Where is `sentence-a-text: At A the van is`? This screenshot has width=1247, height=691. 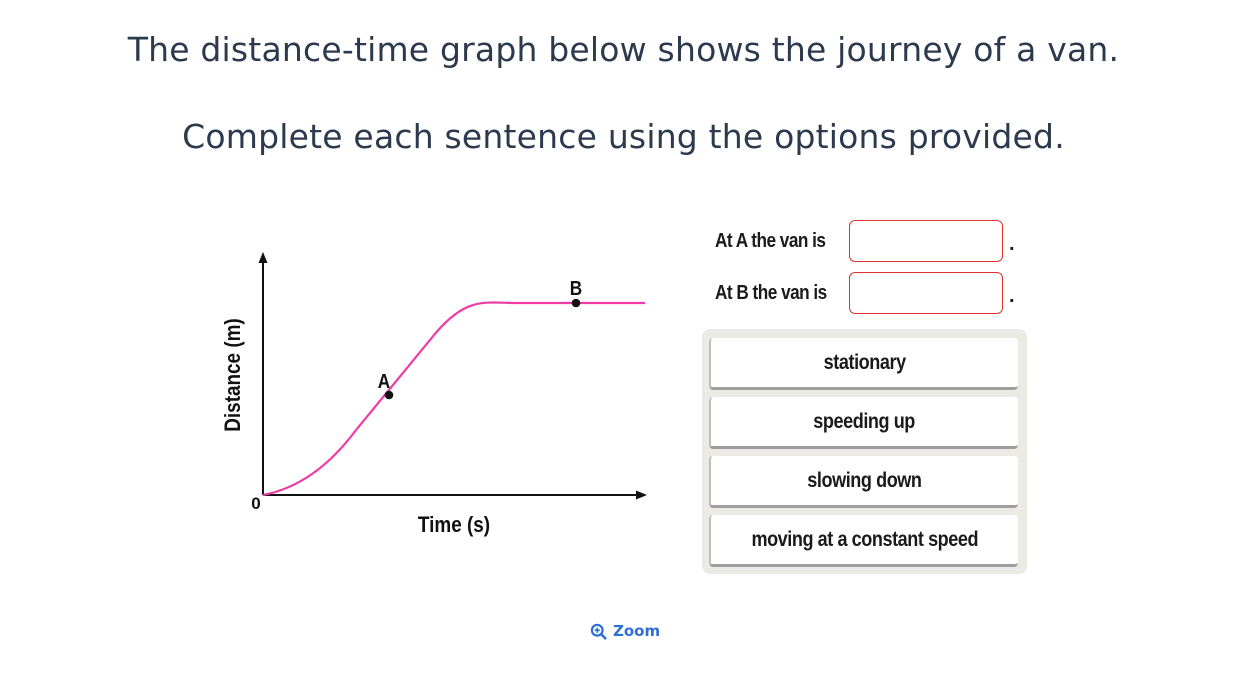 sentence-a-text: At A the van is is located at coordinates (770, 240).